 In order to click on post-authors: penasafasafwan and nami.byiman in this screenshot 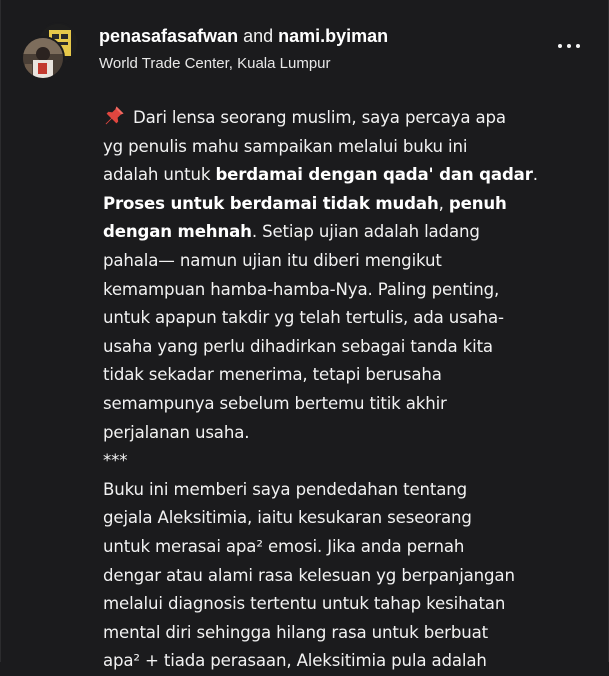, I will do `click(243, 36)`.